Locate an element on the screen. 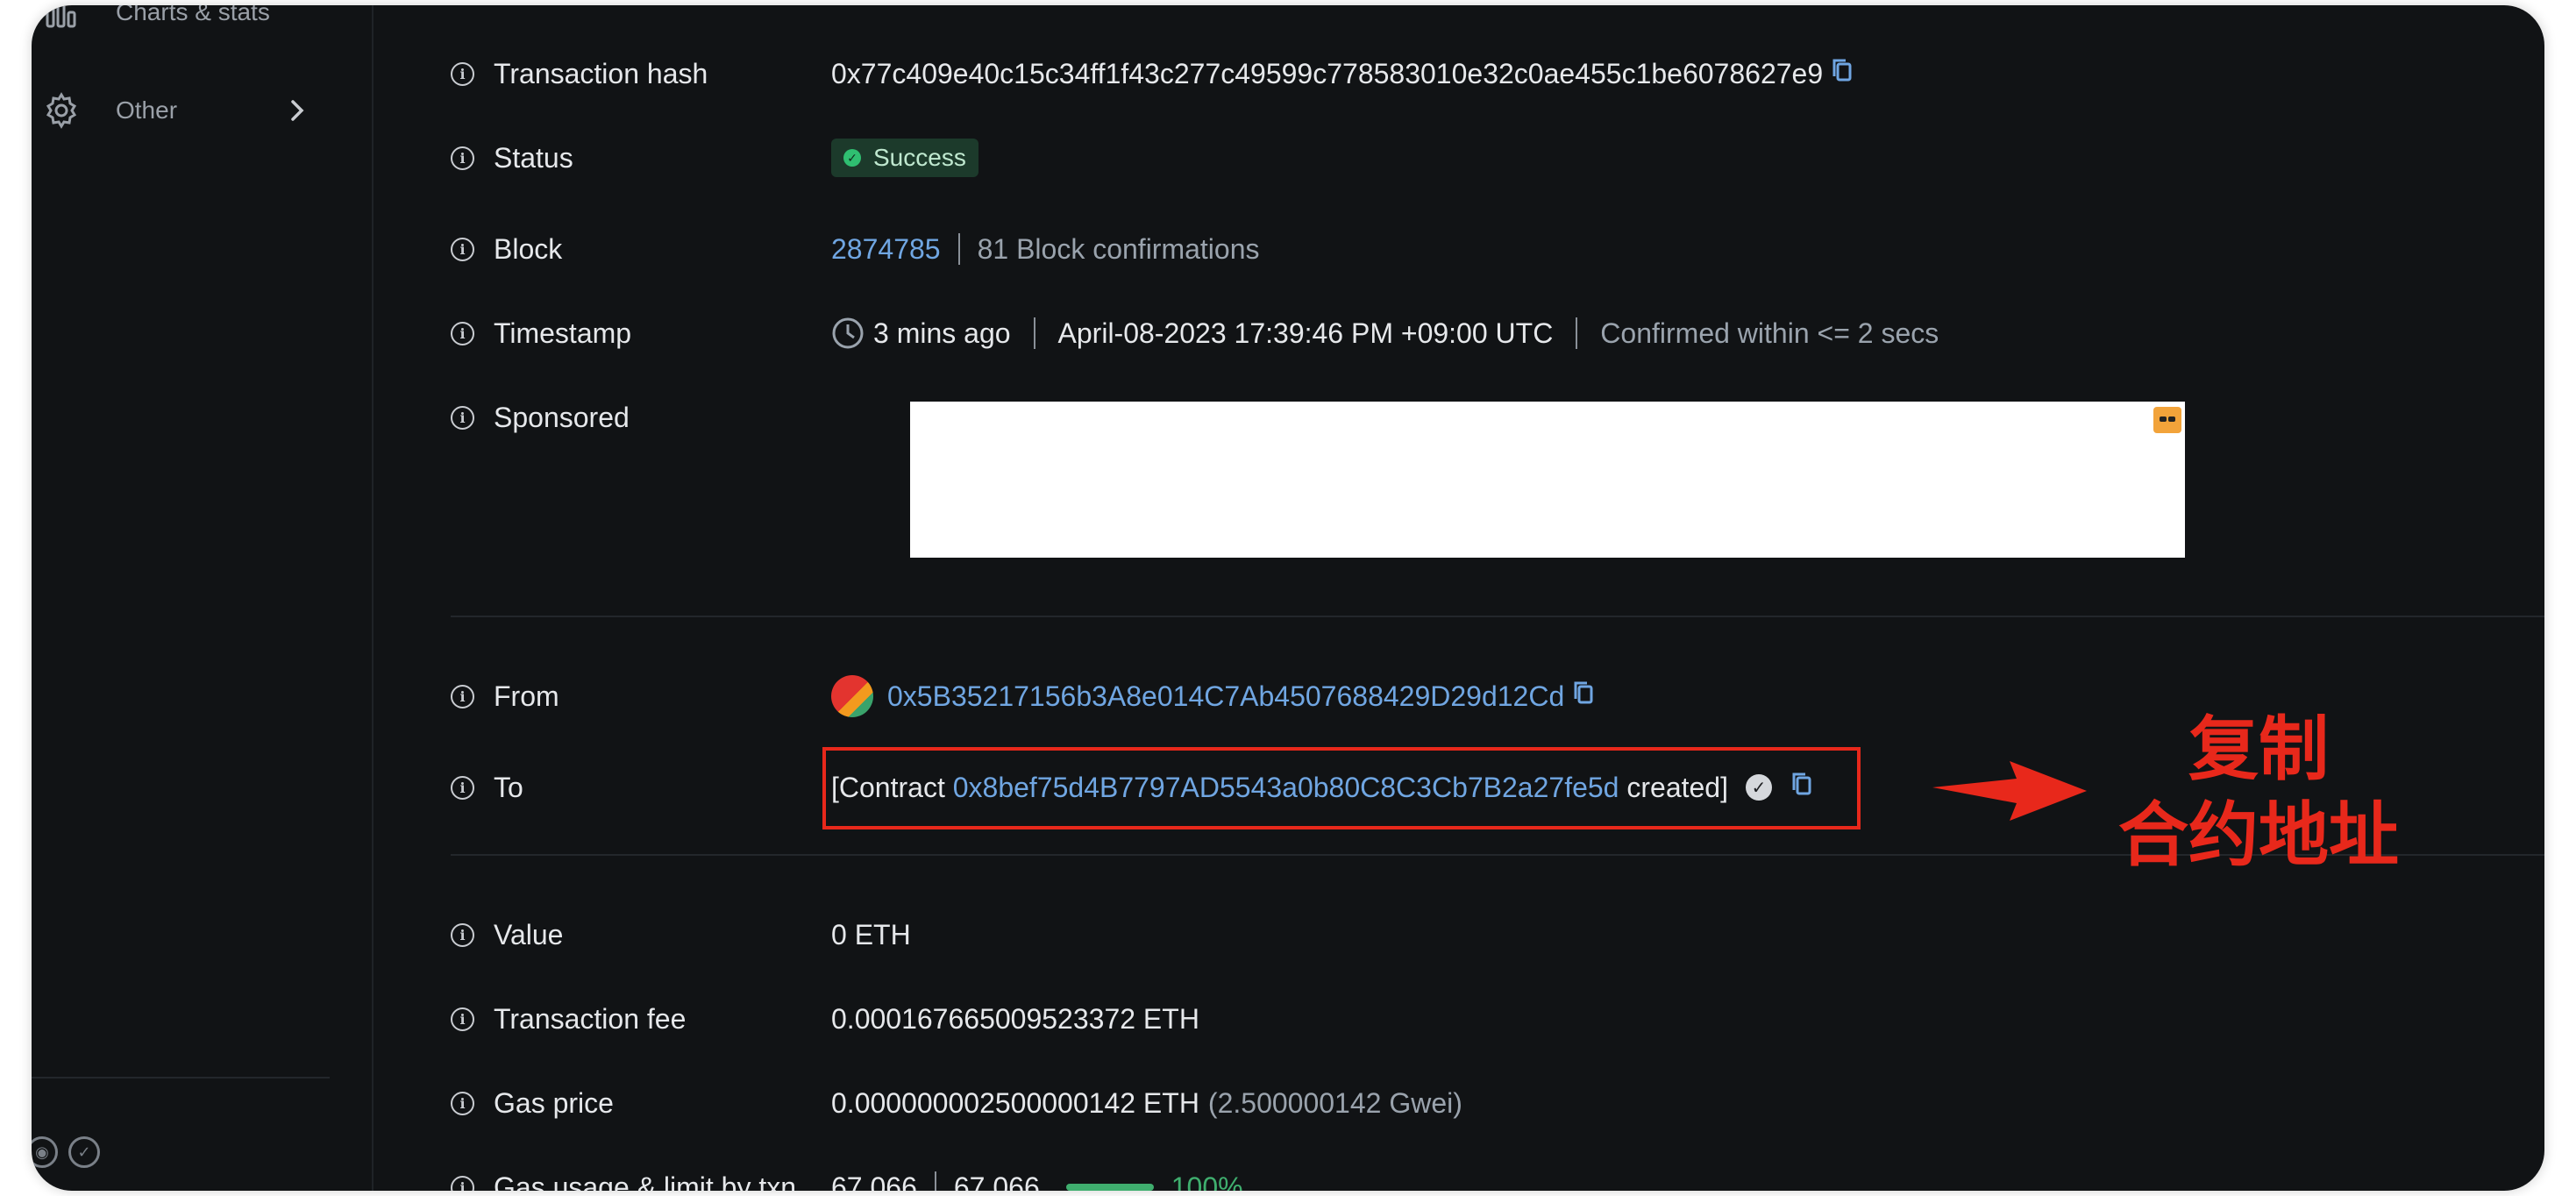 This screenshot has width=2576, height=1196. status-badge: ✓ Success is located at coordinates (904, 158).